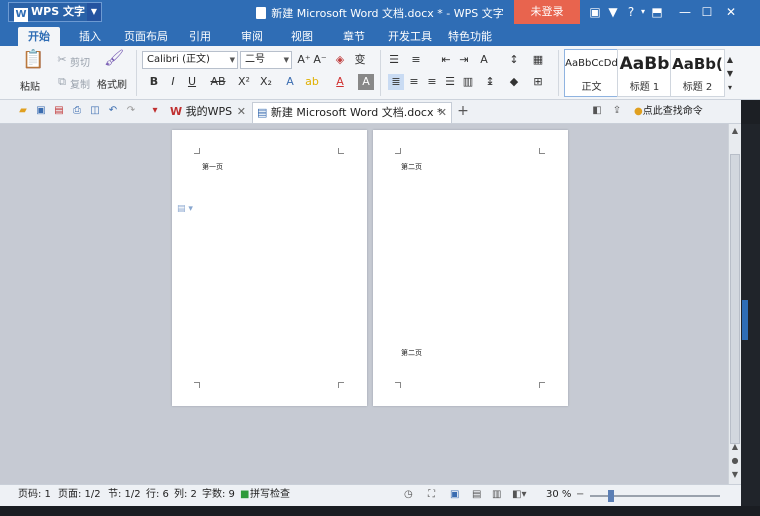 The height and width of the screenshot is (516, 760). Describe the element at coordinates (320, 60) in the screenshot. I see `shrink-font-icon: A⁻` at that location.